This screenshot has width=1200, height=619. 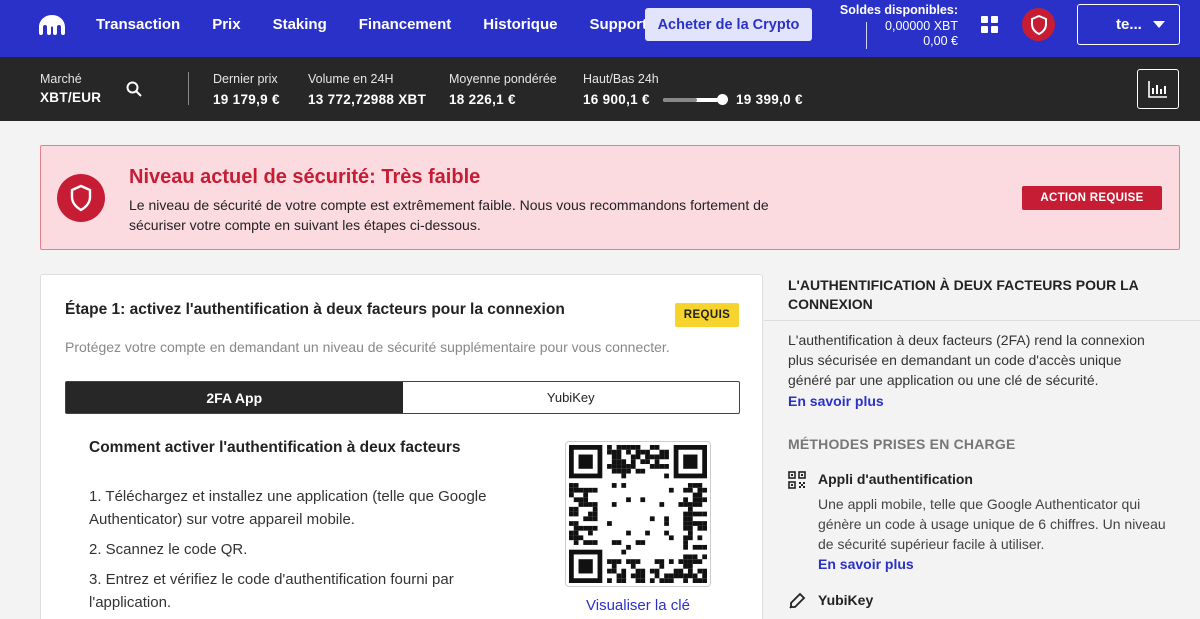 I want to click on action-required-badge: ACTION REQUISE, so click(x=1092, y=198).